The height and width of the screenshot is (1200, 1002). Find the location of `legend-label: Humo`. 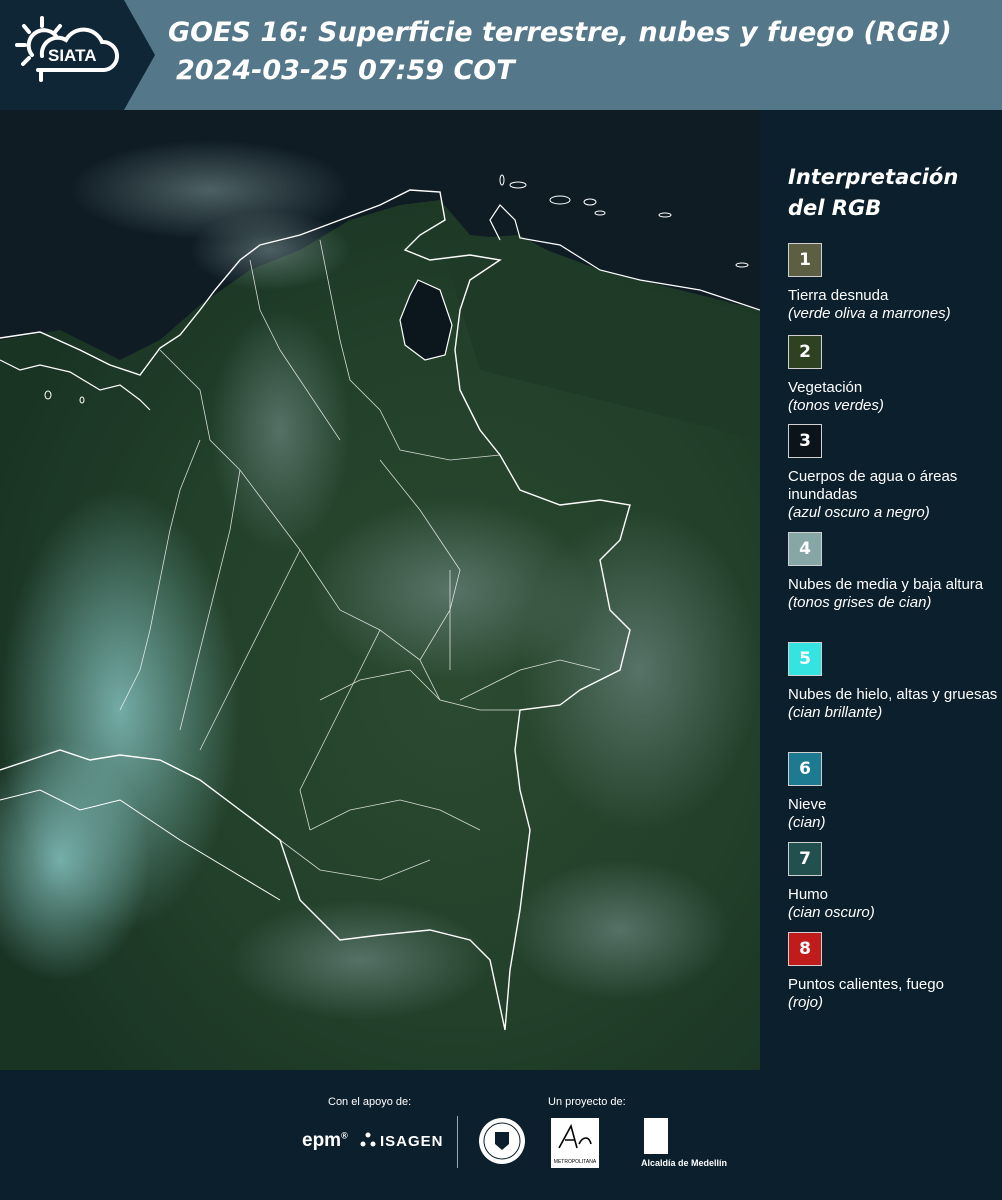

legend-label: Humo is located at coordinates (808, 894).